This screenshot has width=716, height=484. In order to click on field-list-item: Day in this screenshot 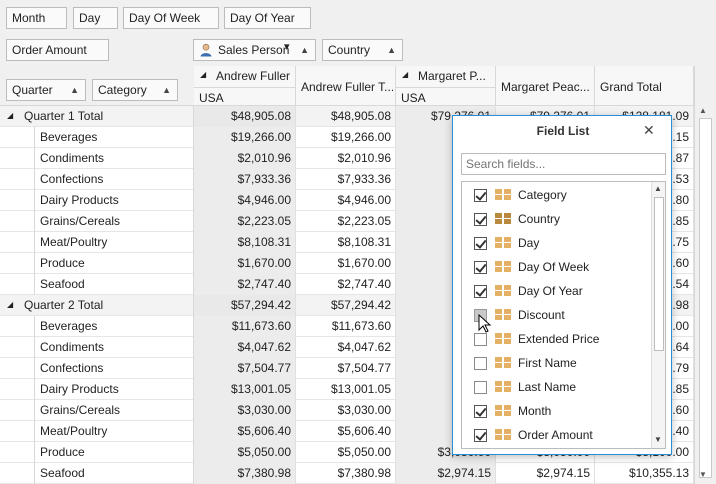, I will do `click(563, 243)`.